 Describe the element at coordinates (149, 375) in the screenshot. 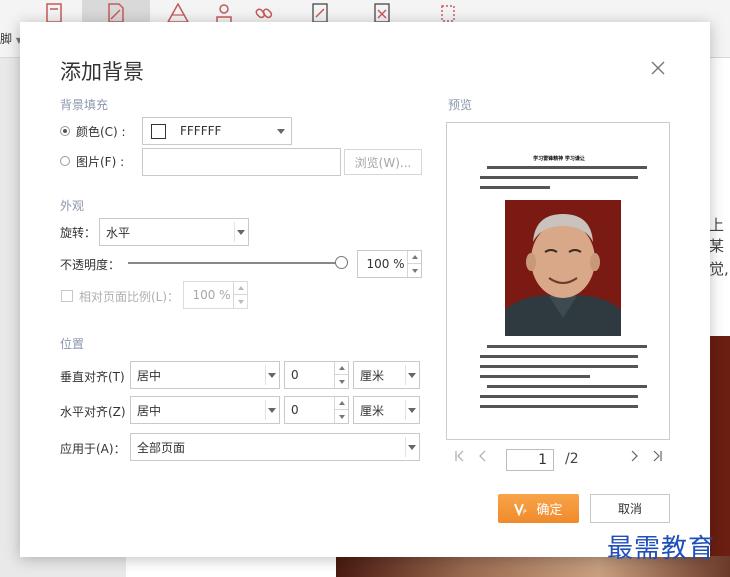

I see `vertical-align-value: 居中` at that location.